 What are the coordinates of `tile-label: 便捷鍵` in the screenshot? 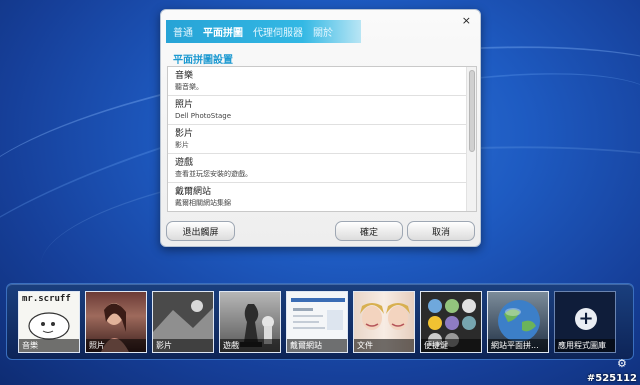 It's located at (451, 345).